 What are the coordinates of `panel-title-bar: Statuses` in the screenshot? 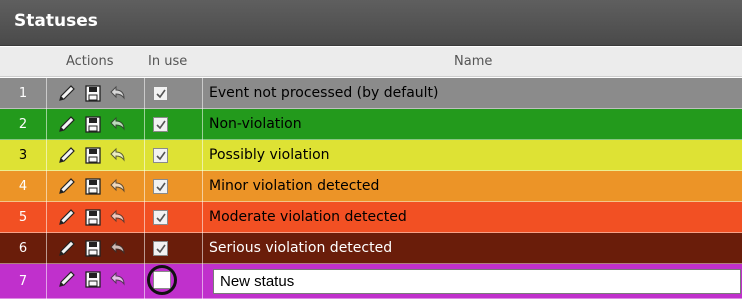 It's located at (371, 23).